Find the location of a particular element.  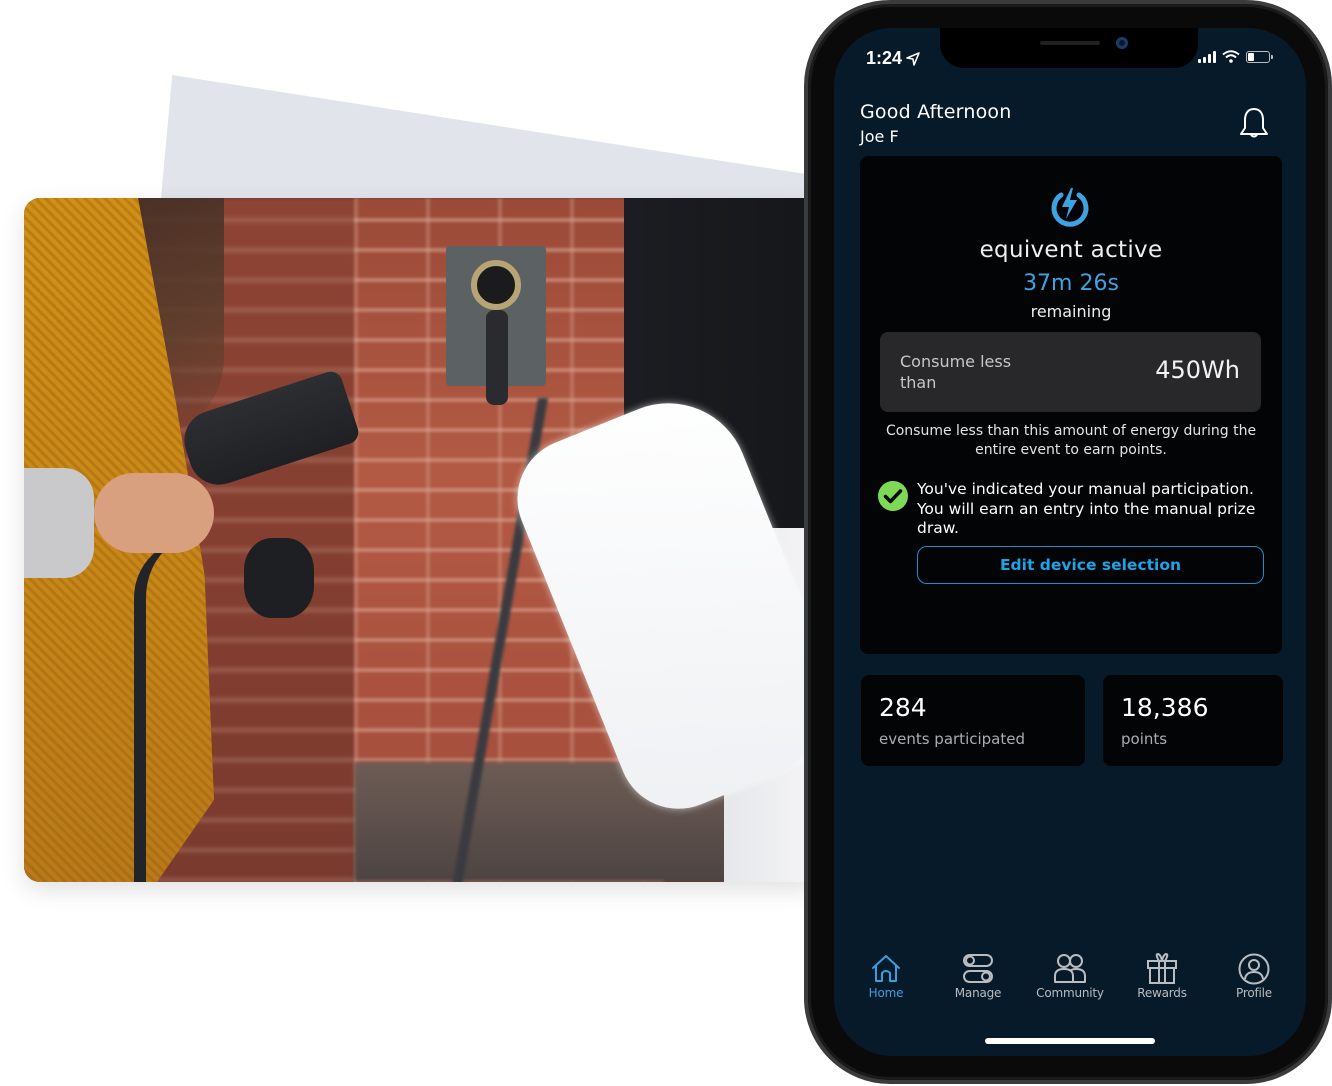

tab-profile: Profile is located at coordinates (1254, 976).